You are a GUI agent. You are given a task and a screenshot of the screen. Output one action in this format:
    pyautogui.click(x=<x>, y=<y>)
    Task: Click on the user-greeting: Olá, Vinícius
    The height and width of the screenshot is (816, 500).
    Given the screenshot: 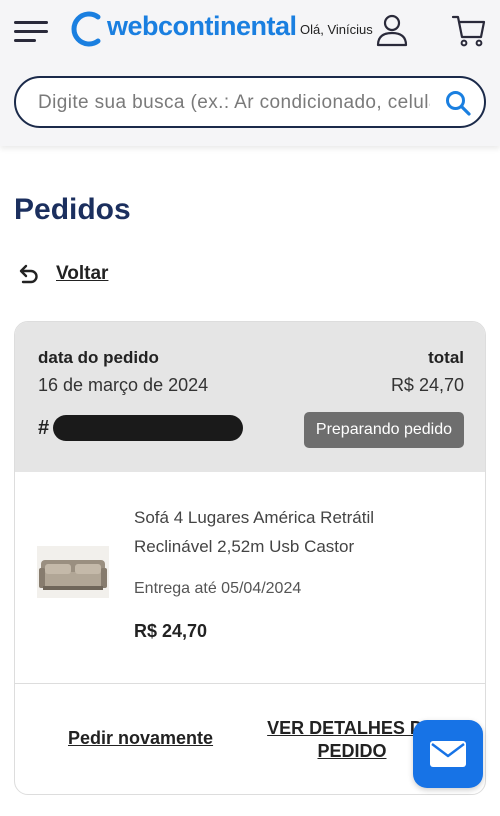 What is the action you would take?
    pyautogui.click(x=336, y=29)
    